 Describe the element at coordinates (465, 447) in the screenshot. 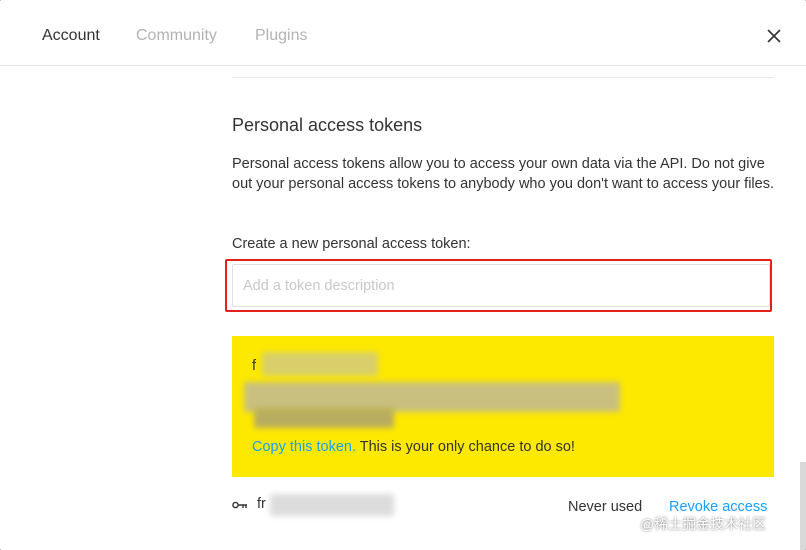

I see `copy-token-note: This is your only chance to do so!` at that location.